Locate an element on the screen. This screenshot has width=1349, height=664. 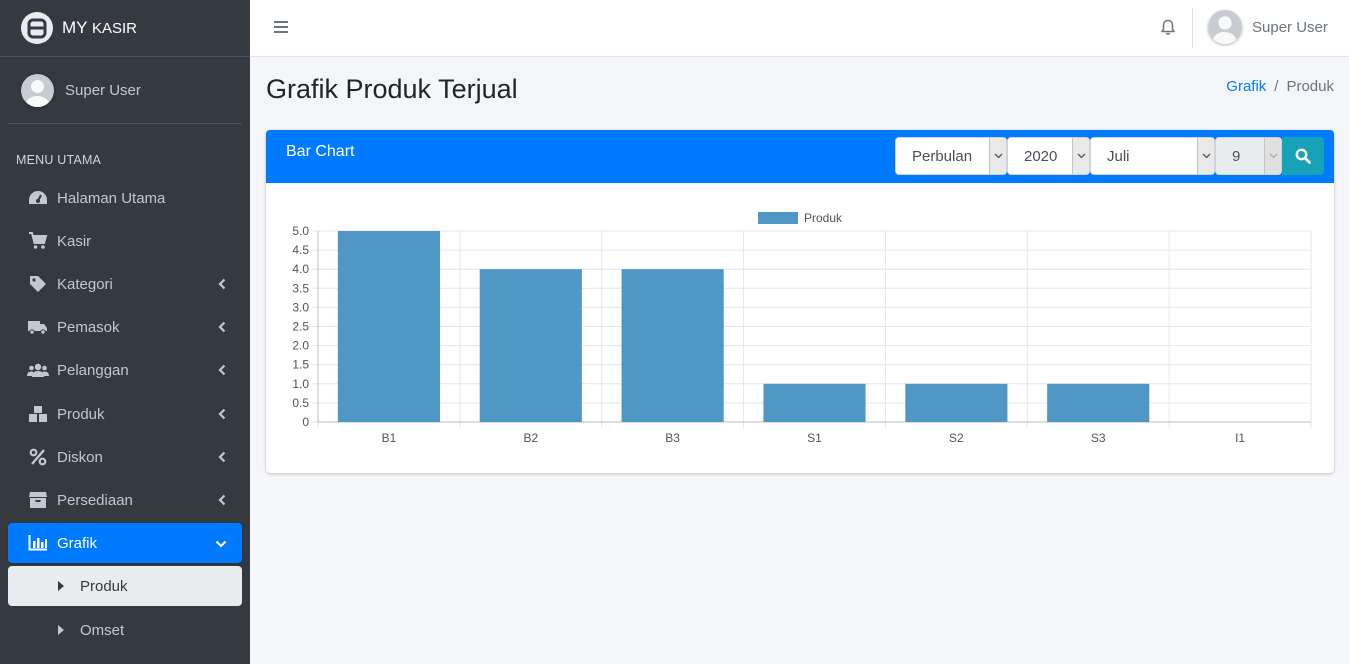
sidebar-user-panel: Super User is located at coordinates (125, 90).